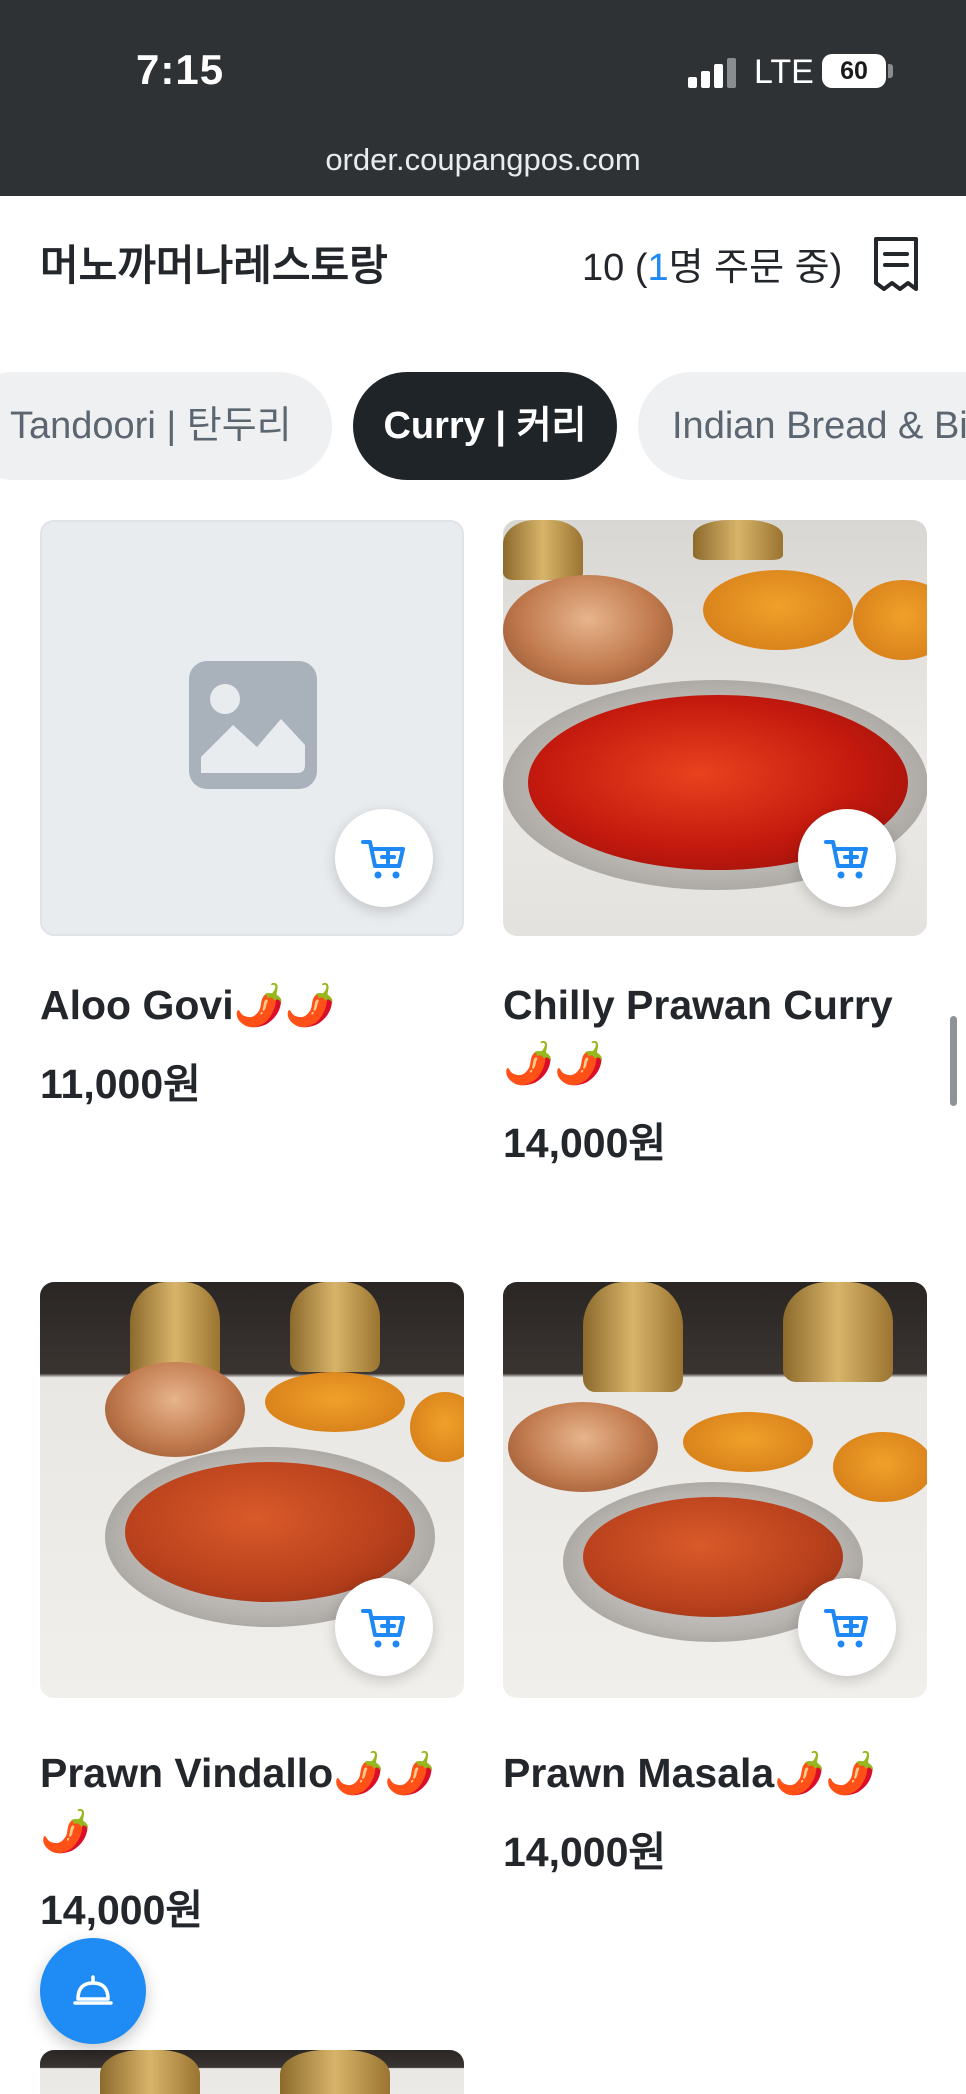 The height and width of the screenshot is (2094, 966). I want to click on status-time: 7:15, so click(180, 69).